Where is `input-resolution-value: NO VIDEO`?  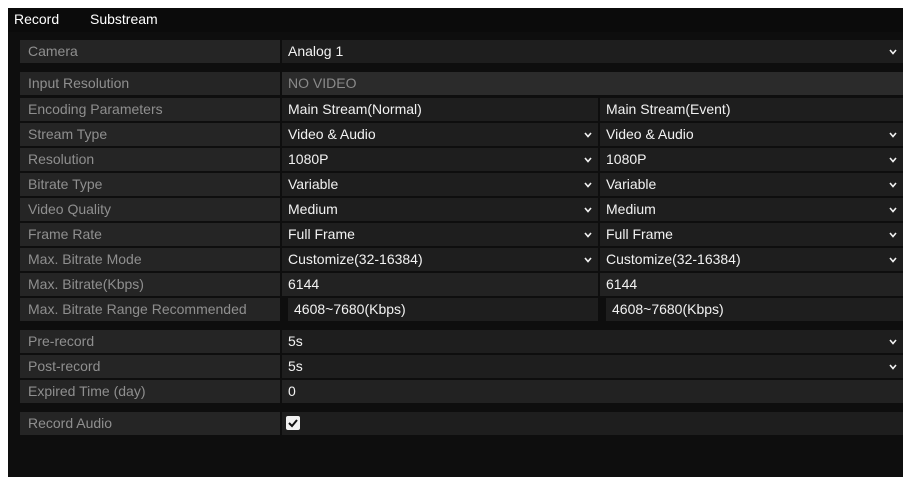 input-resolution-value: NO VIDEO is located at coordinates (592, 83).